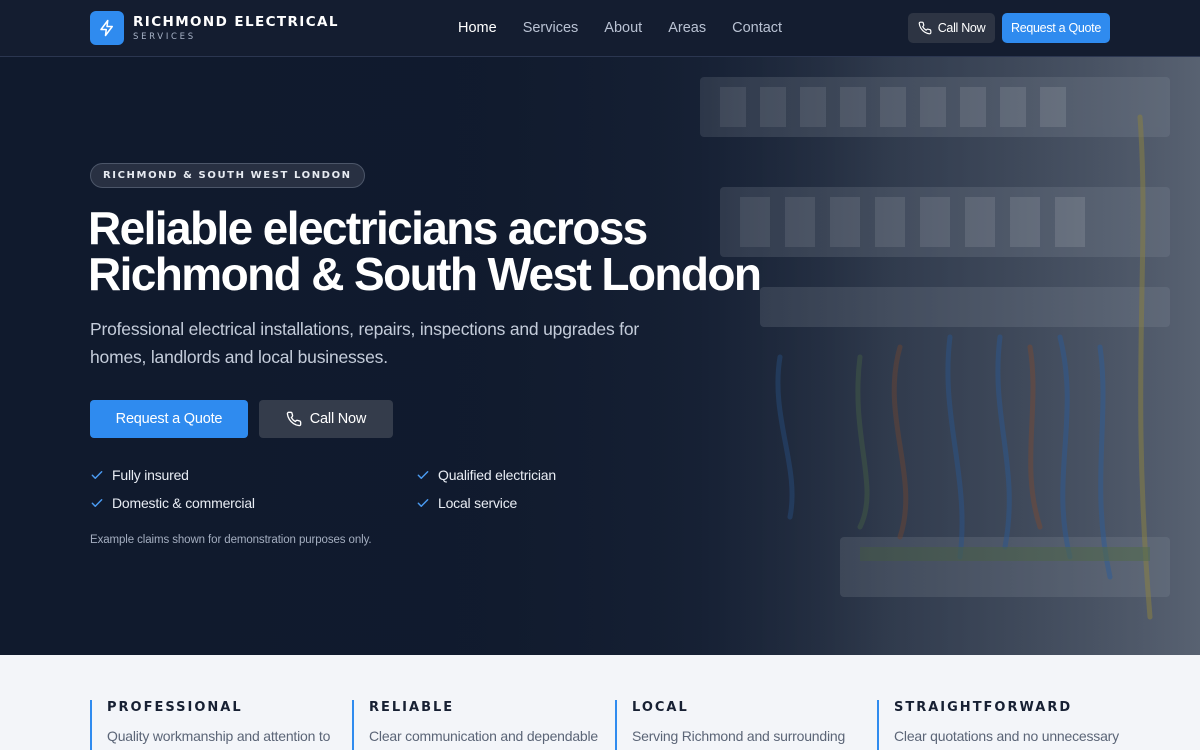  What do you see at coordinates (425, 274) in the screenshot?
I see `hero-title-line-2: Richmond & South West London` at bounding box center [425, 274].